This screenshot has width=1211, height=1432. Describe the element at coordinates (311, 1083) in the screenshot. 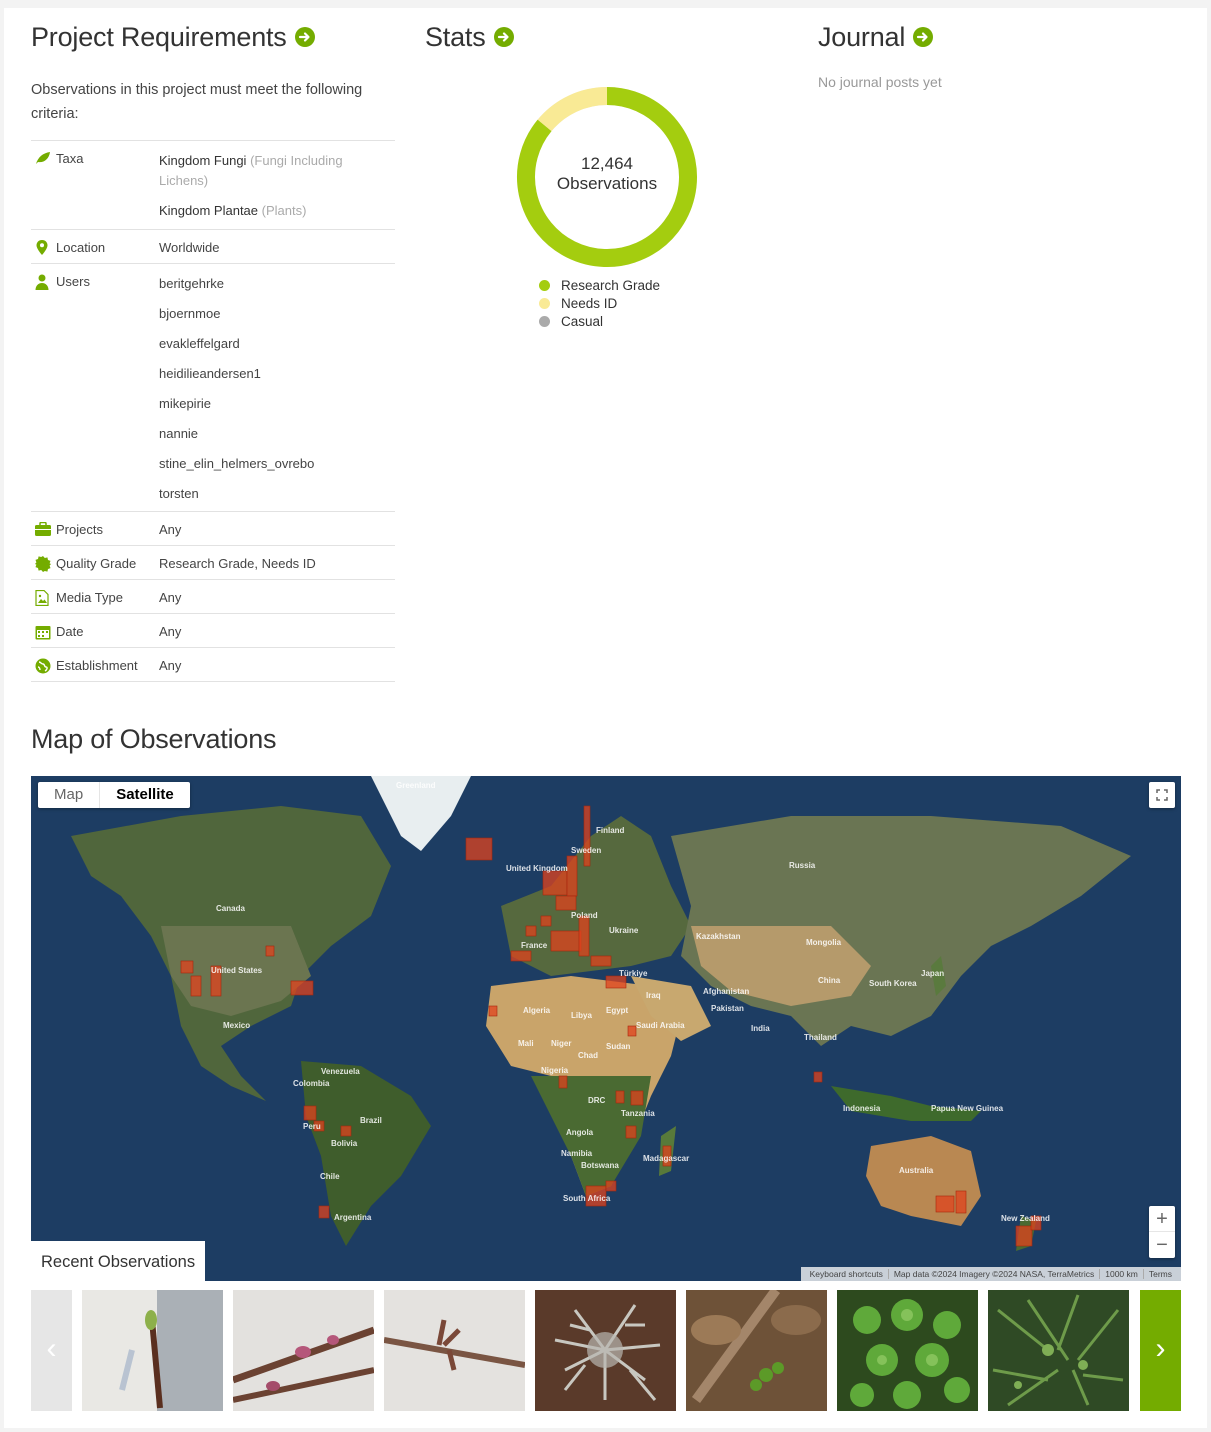

I see `map-place-label: Colombia` at that location.